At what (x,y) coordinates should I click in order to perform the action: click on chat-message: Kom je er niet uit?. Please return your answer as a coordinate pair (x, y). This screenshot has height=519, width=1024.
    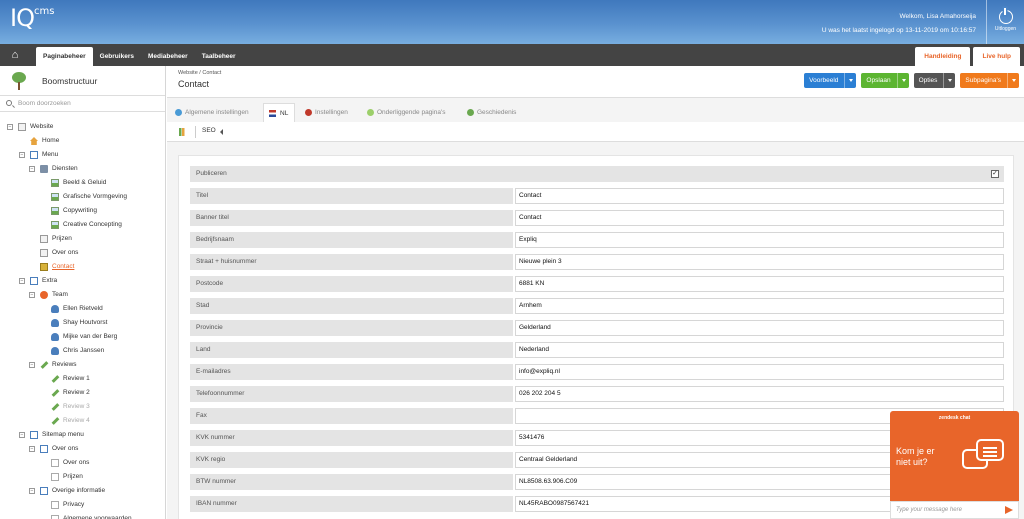
    Looking at the image, I should click on (915, 457).